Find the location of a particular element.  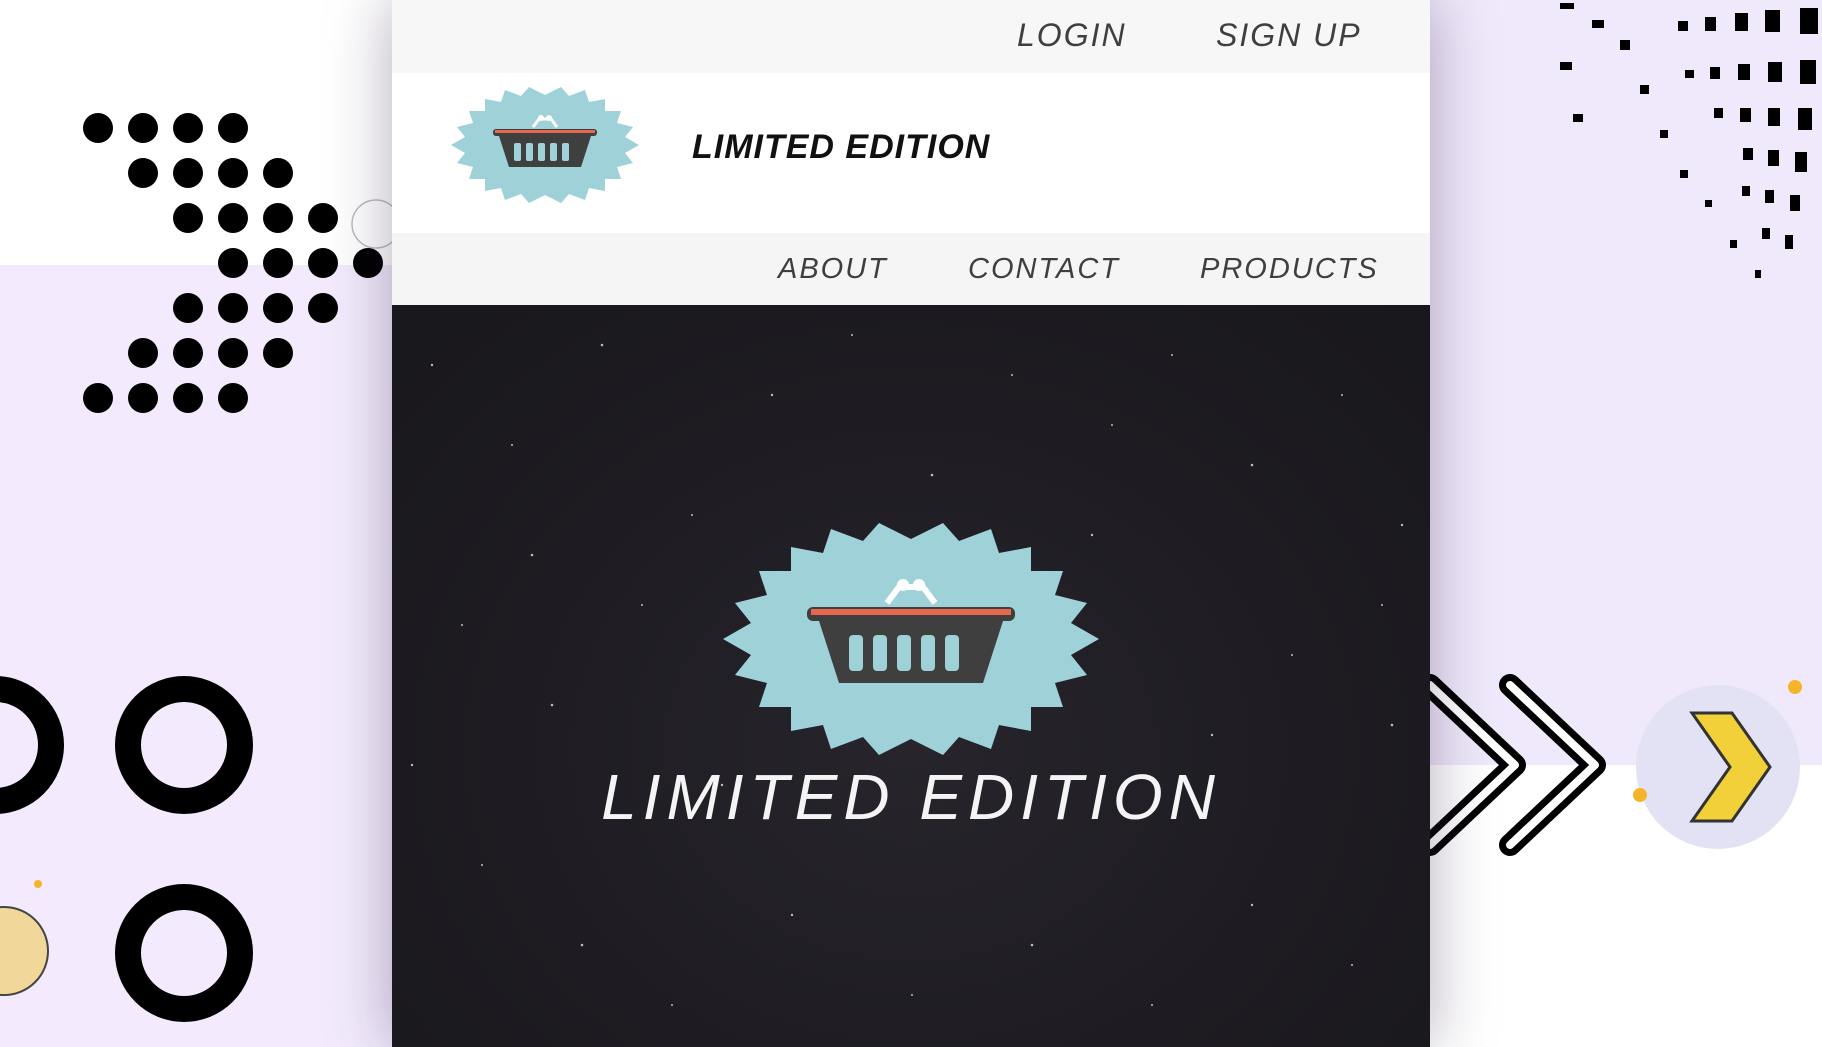

top-bar: LOGIN SIGN UP is located at coordinates (911, 36).